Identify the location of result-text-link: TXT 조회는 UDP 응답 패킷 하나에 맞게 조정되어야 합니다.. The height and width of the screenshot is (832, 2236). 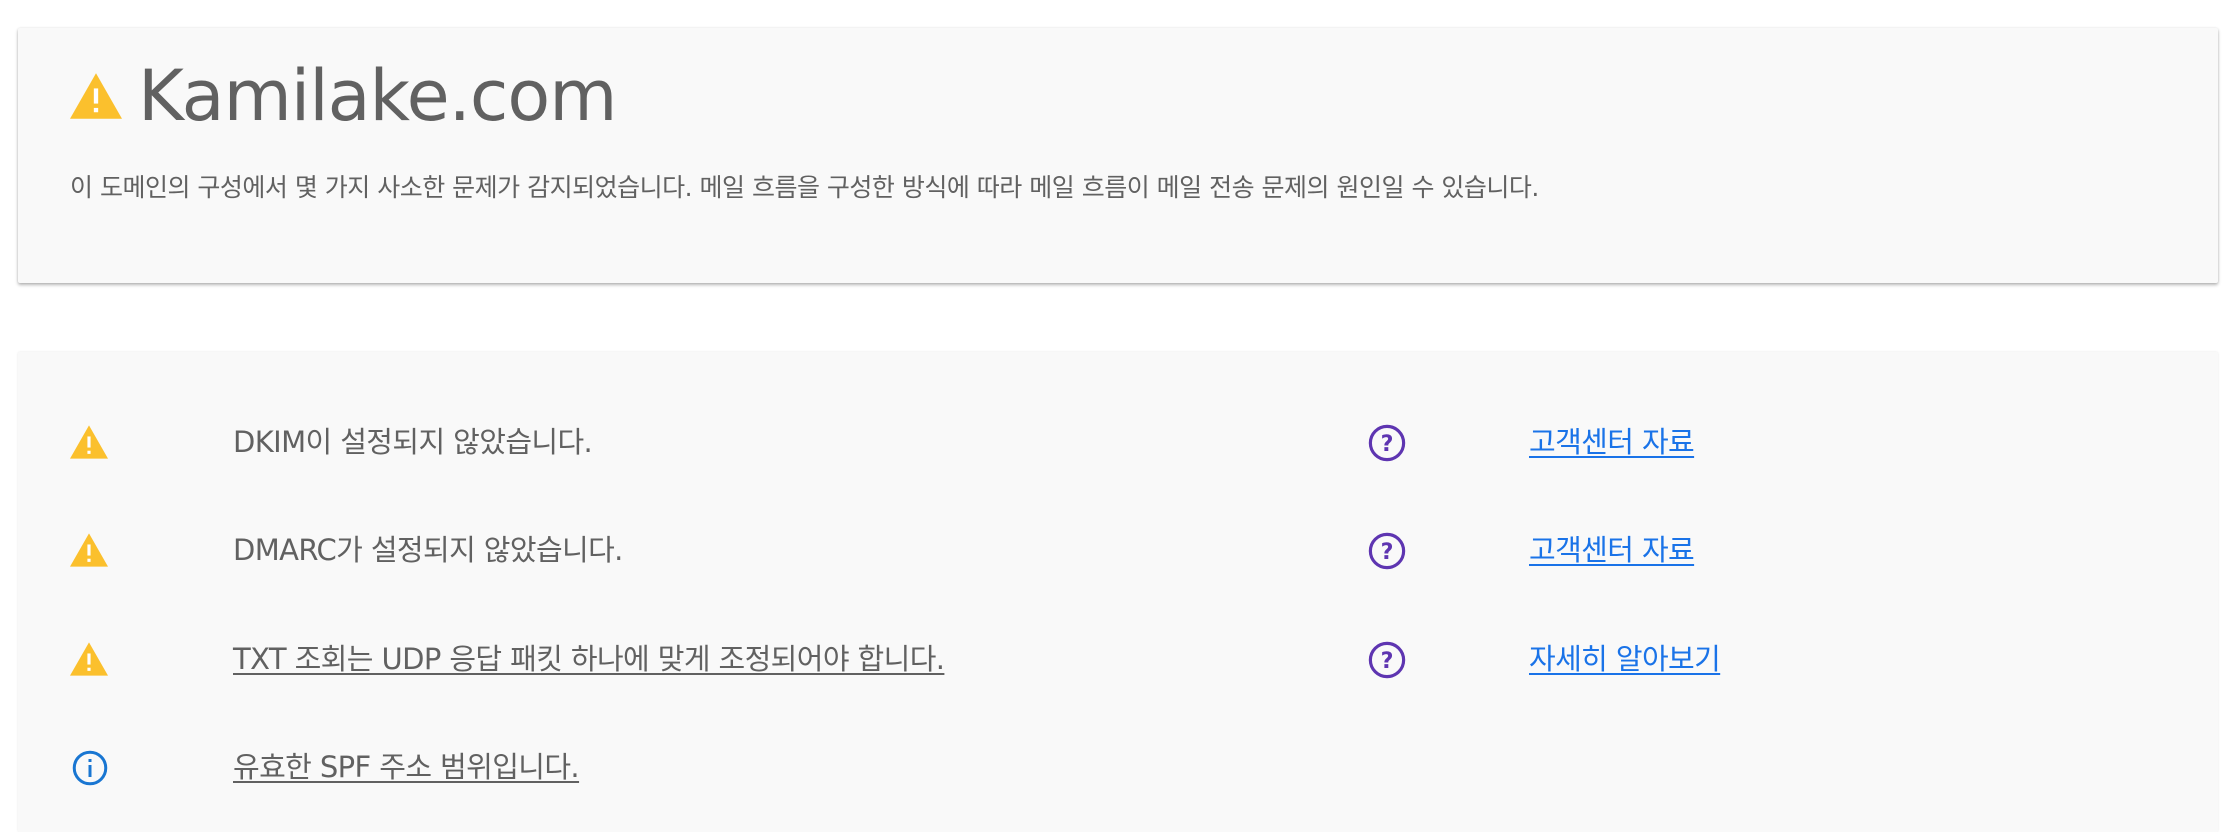
(589, 659).